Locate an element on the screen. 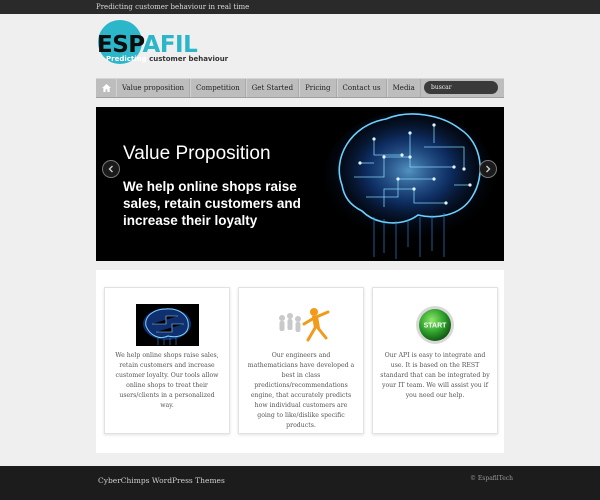 The height and width of the screenshot is (500, 600). start-button-graphic: START is located at coordinates (435, 325).